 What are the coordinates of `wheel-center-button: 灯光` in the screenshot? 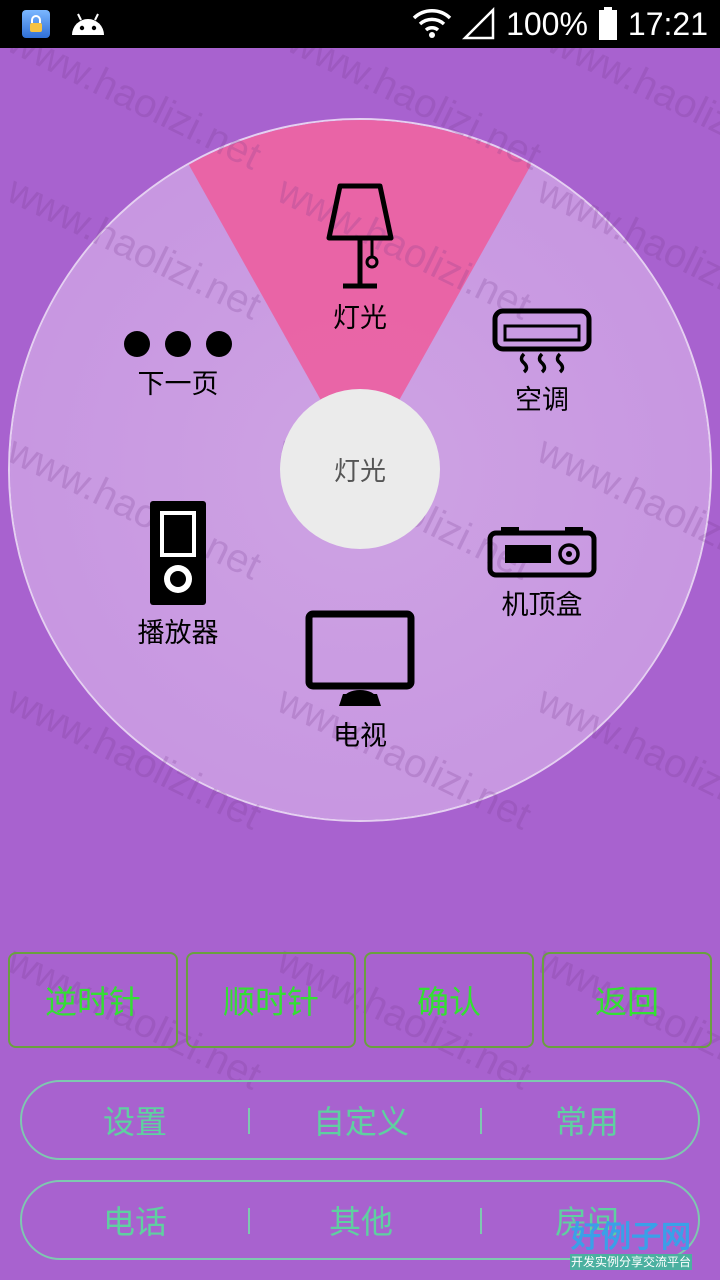 It's located at (360, 469).